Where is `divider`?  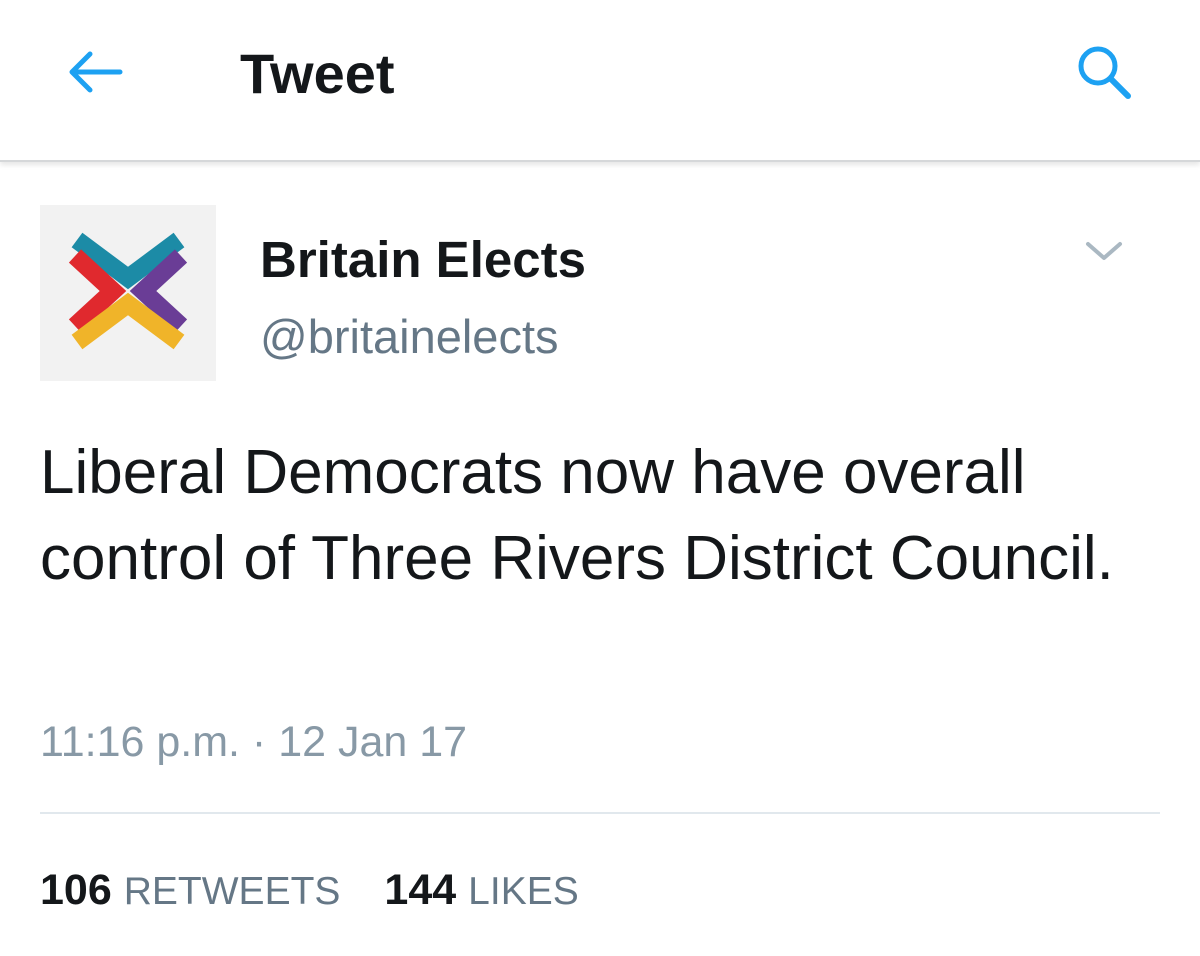
divider is located at coordinates (600, 813).